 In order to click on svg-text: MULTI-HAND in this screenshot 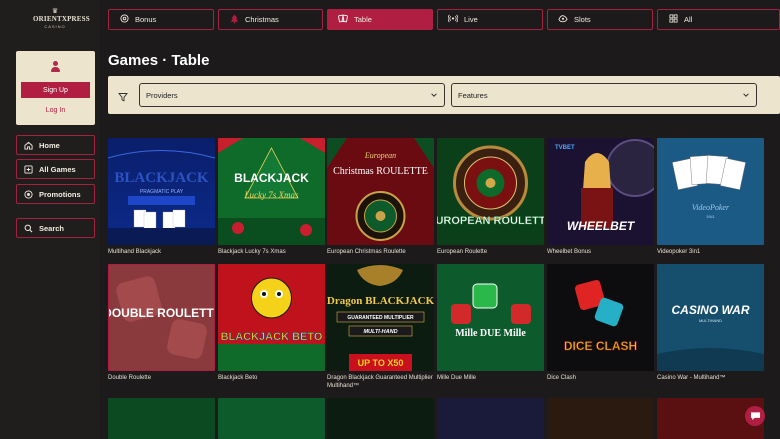, I will do `click(380, 332)`.